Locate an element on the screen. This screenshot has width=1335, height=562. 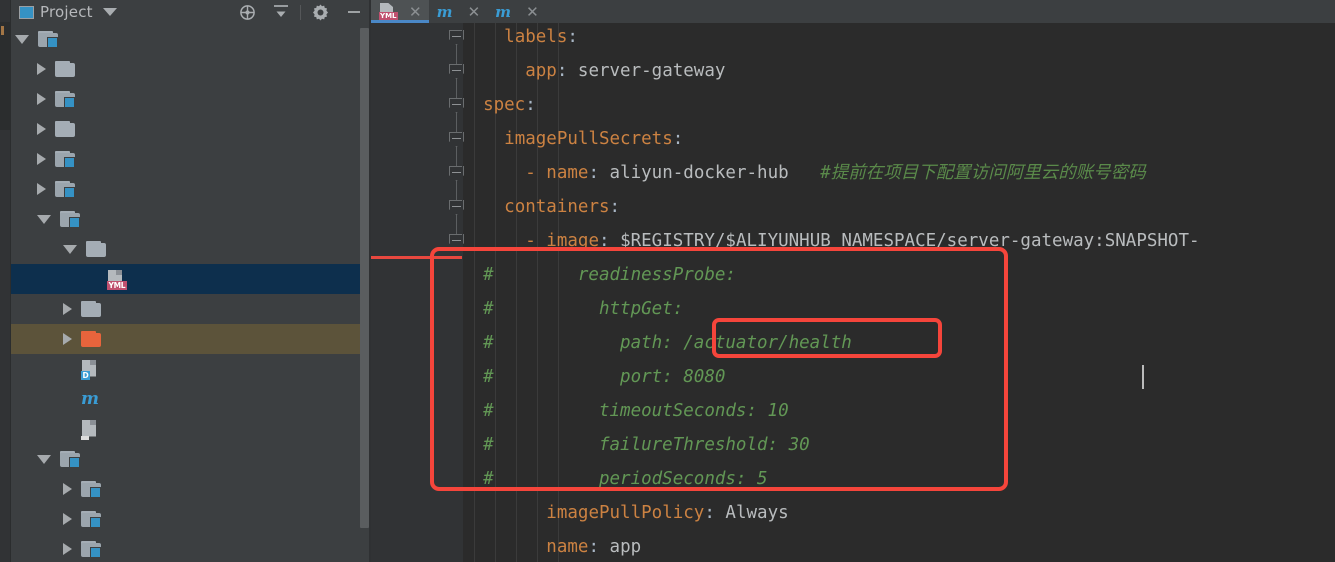
tree-item-server-gateway-iml is located at coordinates (191, 429).